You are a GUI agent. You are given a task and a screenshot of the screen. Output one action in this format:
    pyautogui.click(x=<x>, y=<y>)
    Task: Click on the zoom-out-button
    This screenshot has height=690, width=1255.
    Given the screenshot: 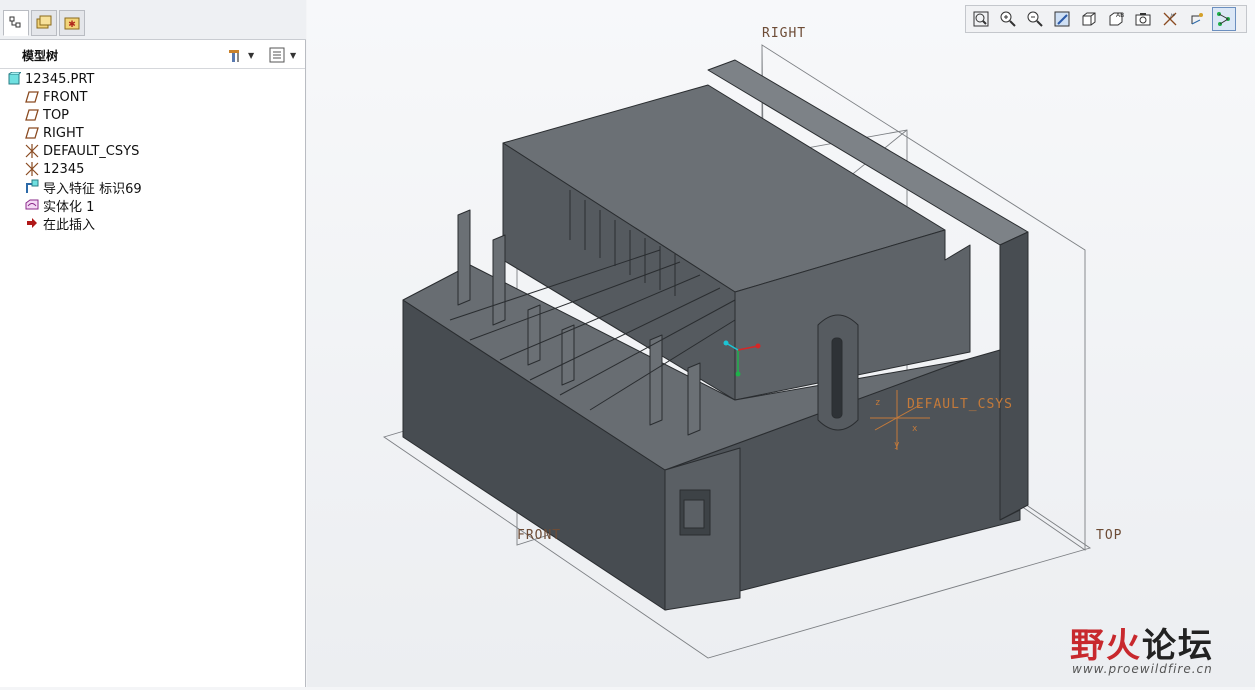 What is the action you would take?
    pyautogui.click(x=1035, y=19)
    